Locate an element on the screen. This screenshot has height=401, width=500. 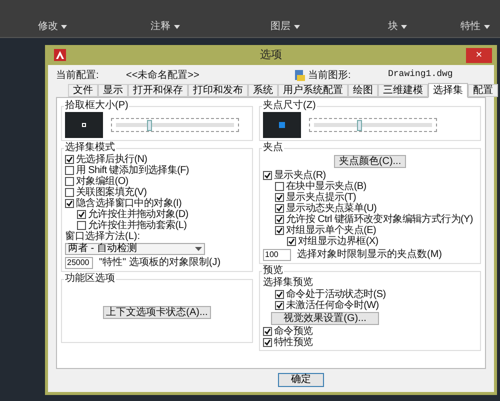
tab: 用户系统配置 is located at coordinates (313, 90).